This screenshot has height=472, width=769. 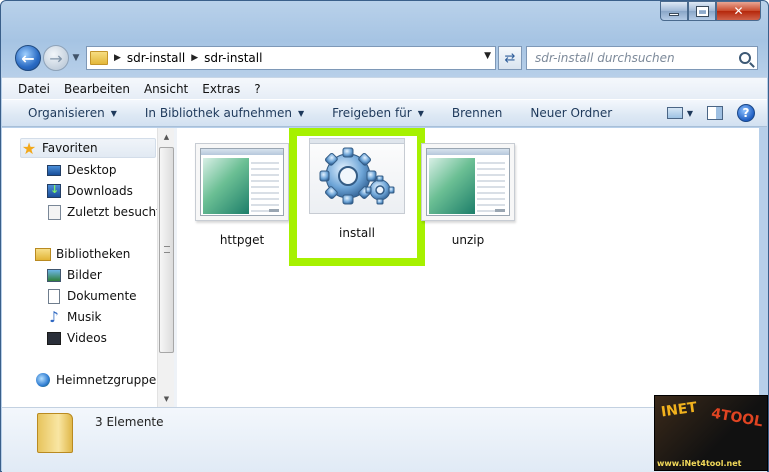 What do you see at coordinates (166, 136) in the screenshot?
I see `scroll-up-icon: ▲` at bounding box center [166, 136].